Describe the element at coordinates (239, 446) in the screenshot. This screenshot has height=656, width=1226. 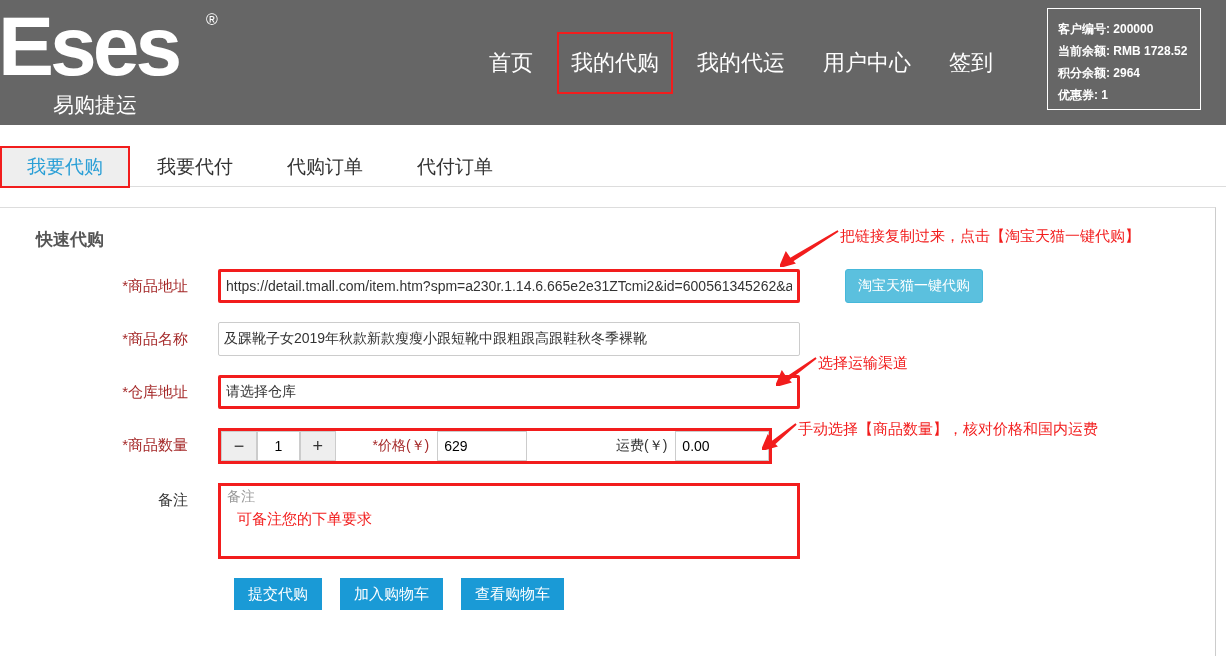
I see `minus-button: −` at that location.